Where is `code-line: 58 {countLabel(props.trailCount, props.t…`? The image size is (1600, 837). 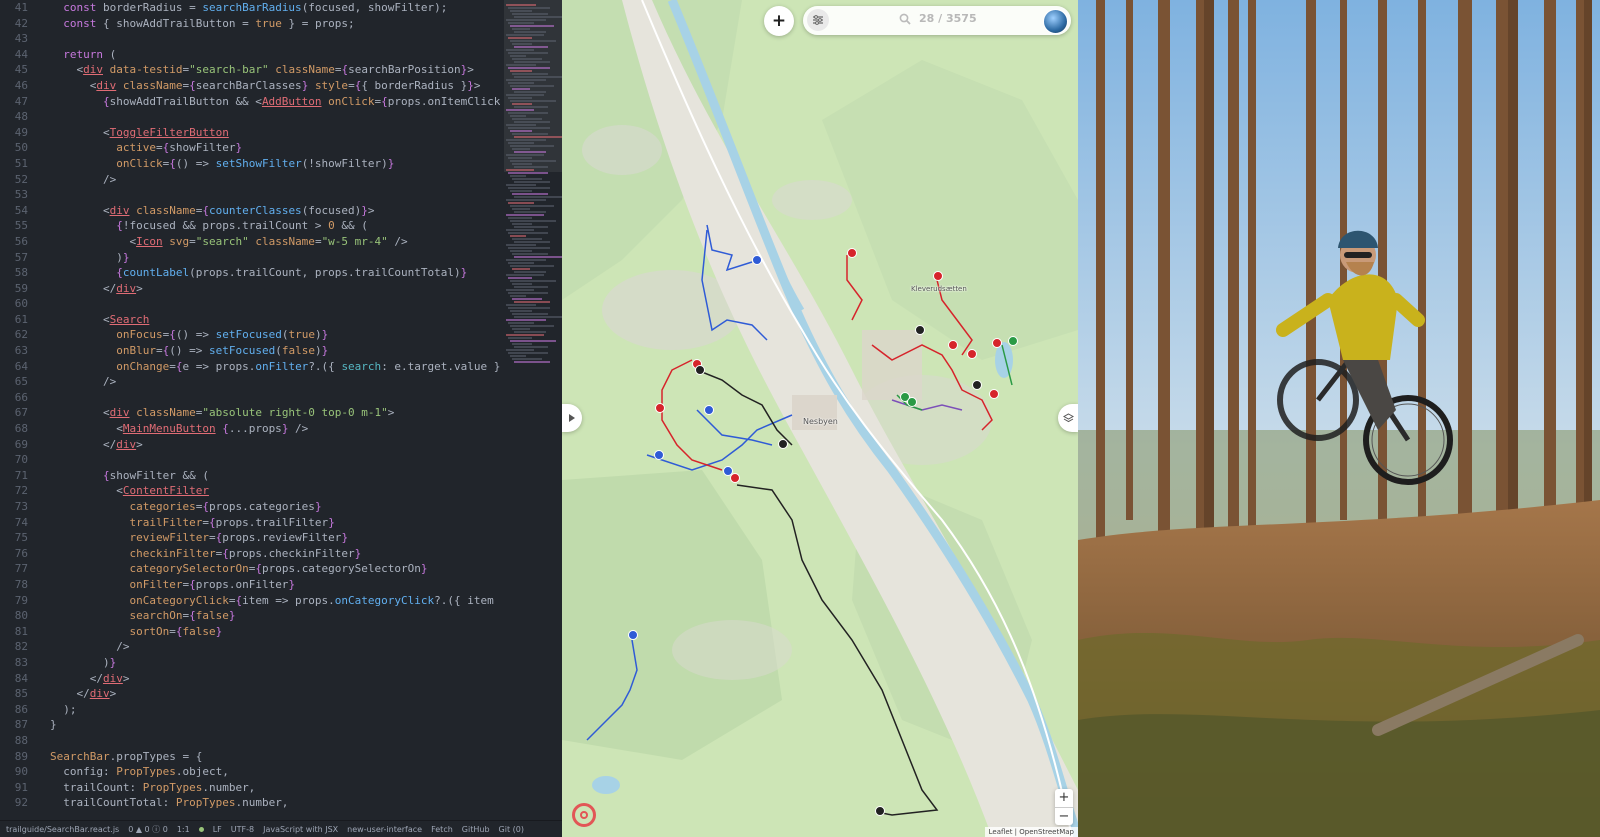
code-line: 58 {countLabel(props.trailCount, props.t… is located at coordinates (250, 273).